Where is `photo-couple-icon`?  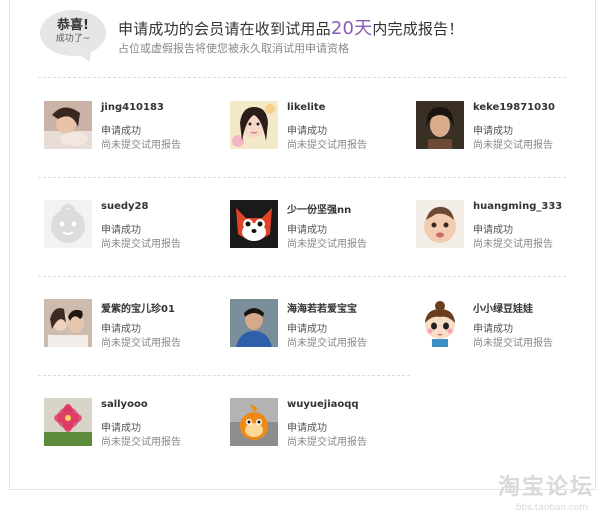 photo-couple-icon is located at coordinates (68, 323).